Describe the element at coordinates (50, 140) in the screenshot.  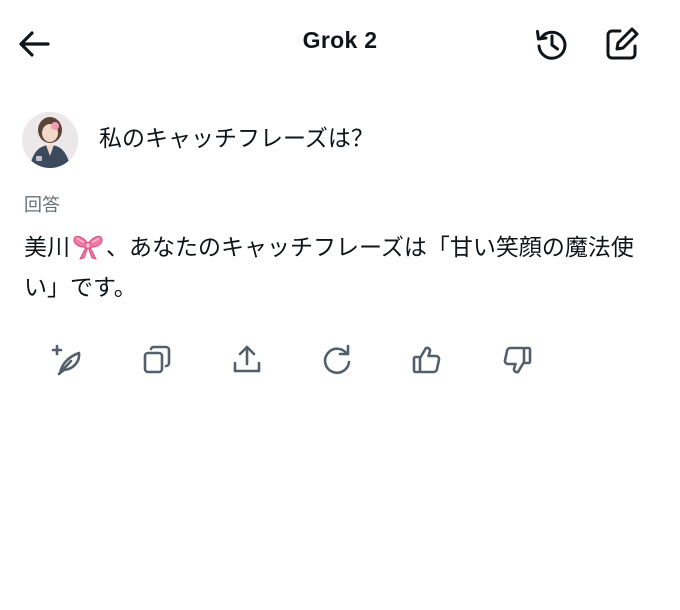
I see `user-avatar` at that location.